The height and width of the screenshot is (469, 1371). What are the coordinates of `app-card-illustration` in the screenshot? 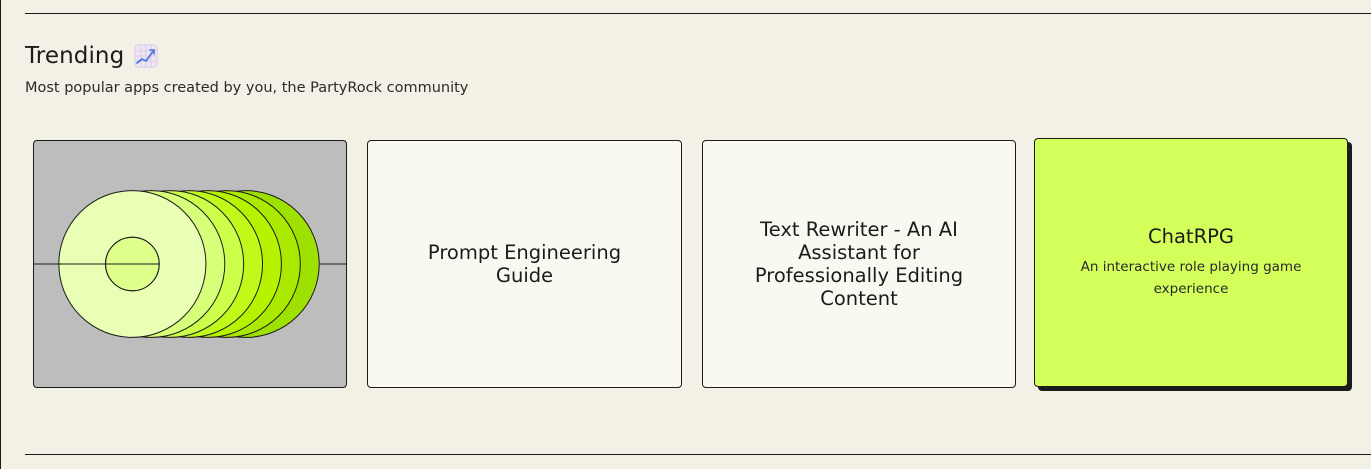 It's located at (190, 264).